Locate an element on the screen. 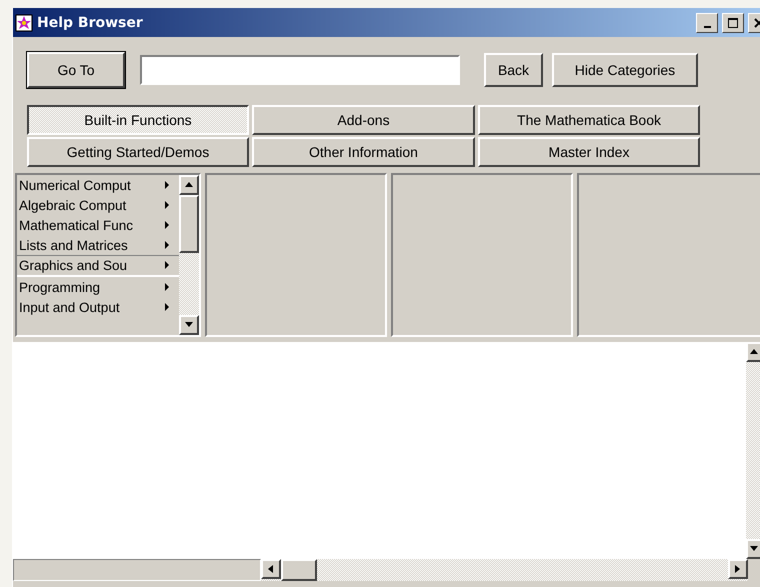  topic-item: Numerical Comput is located at coordinates (98, 185).